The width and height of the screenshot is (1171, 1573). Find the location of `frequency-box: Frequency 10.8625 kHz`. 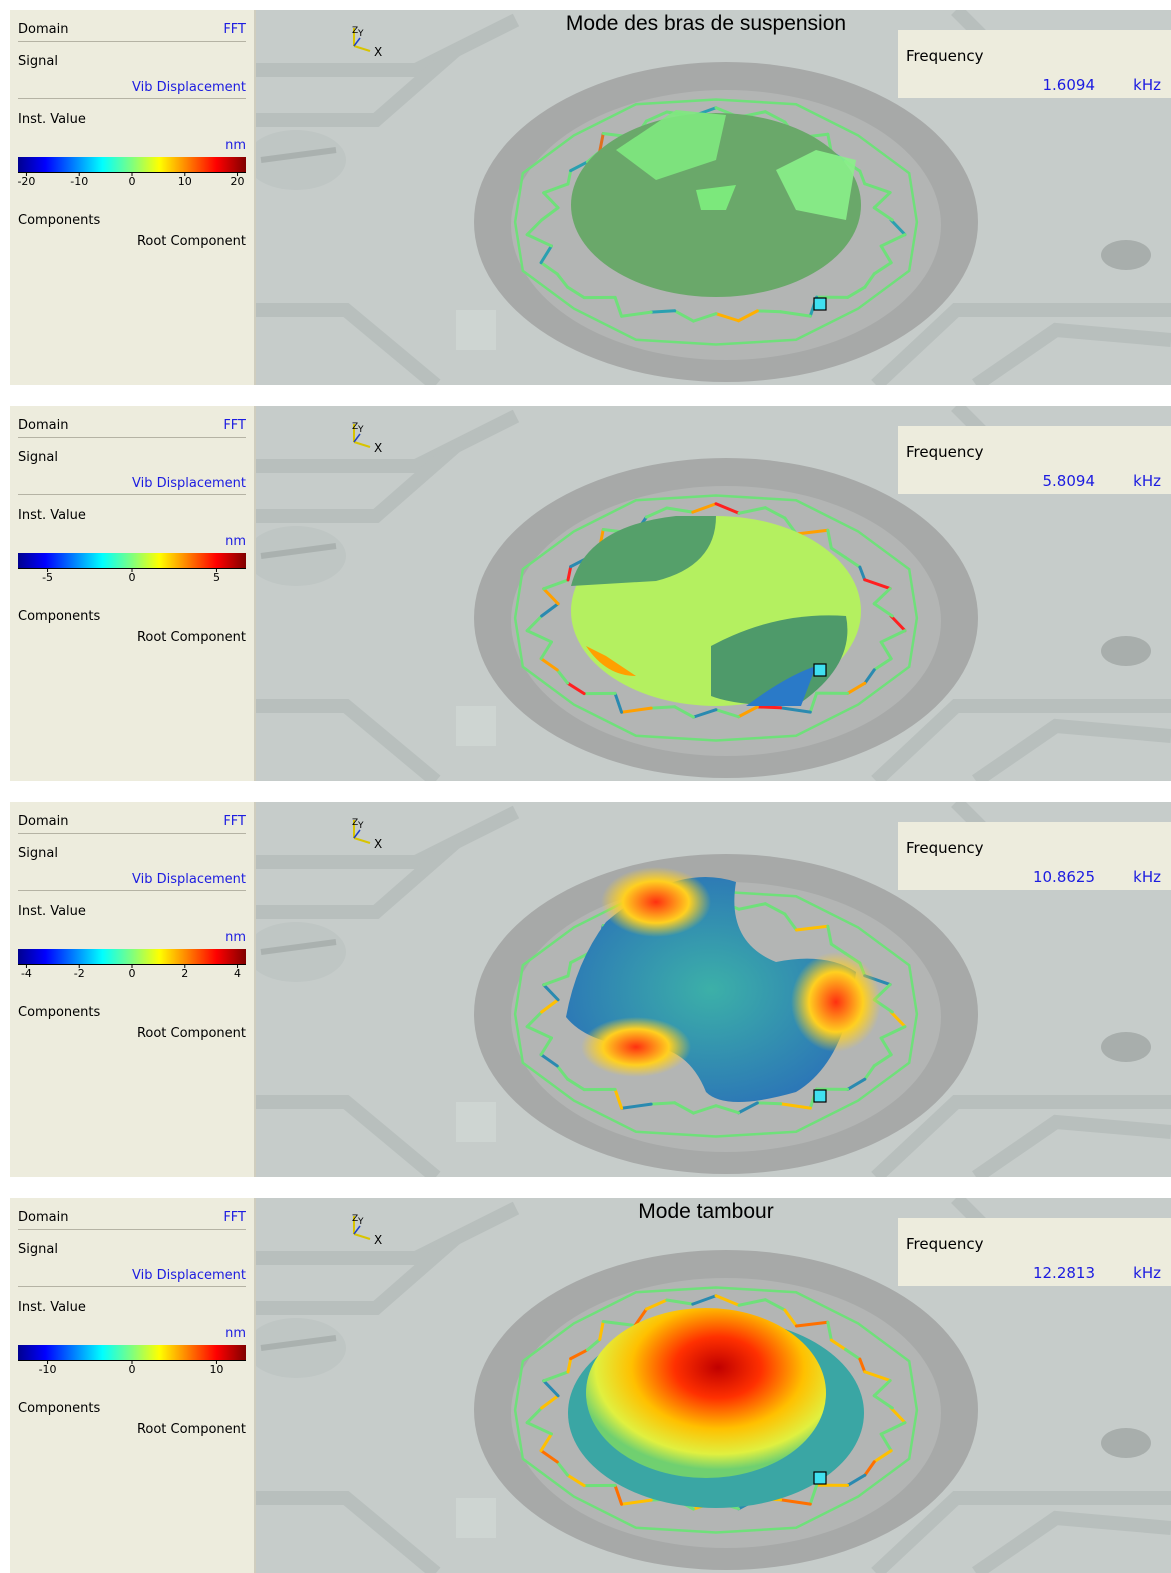

frequency-box: Frequency 10.8625 kHz is located at coordinates (1034, 856).